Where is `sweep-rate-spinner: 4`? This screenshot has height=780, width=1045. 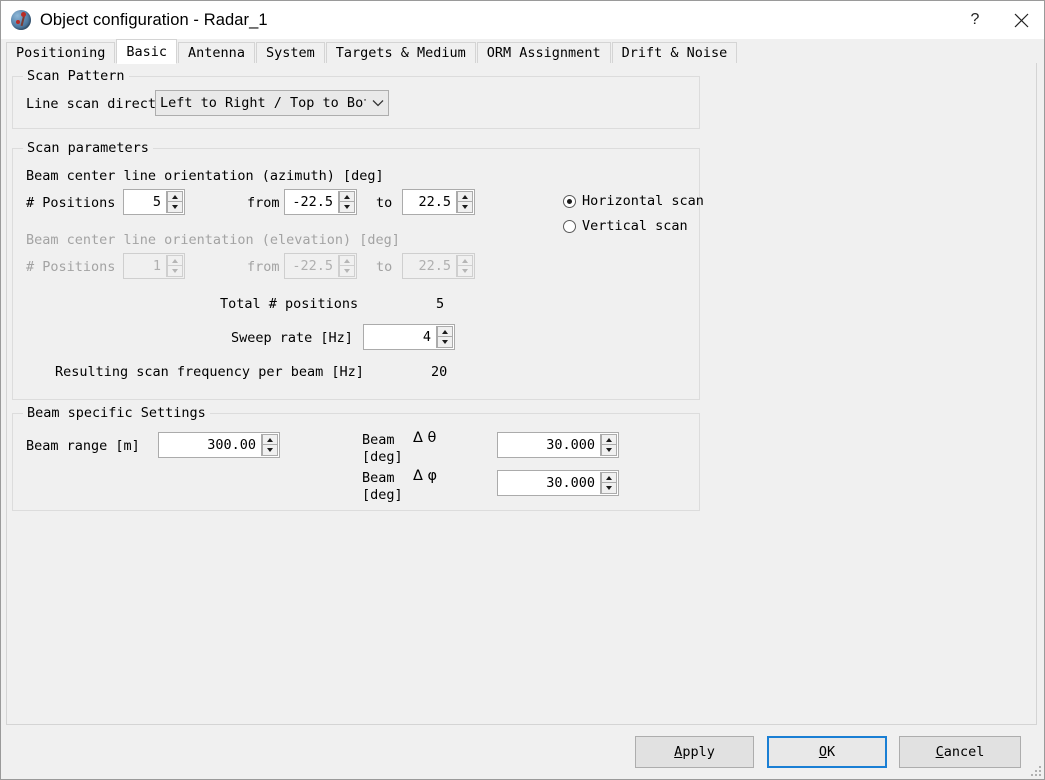 sweep-rate-spinner: 4 is located at coordinates (409, 337).